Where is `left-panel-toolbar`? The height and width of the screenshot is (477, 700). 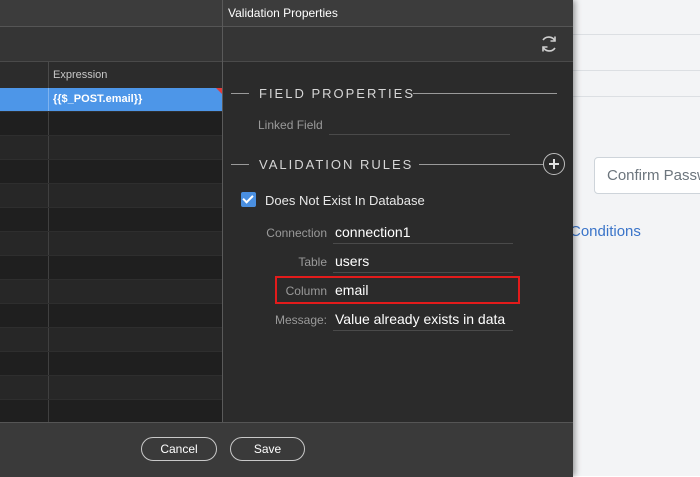
left-panel-toolbar is located at coordinates (111, 44).